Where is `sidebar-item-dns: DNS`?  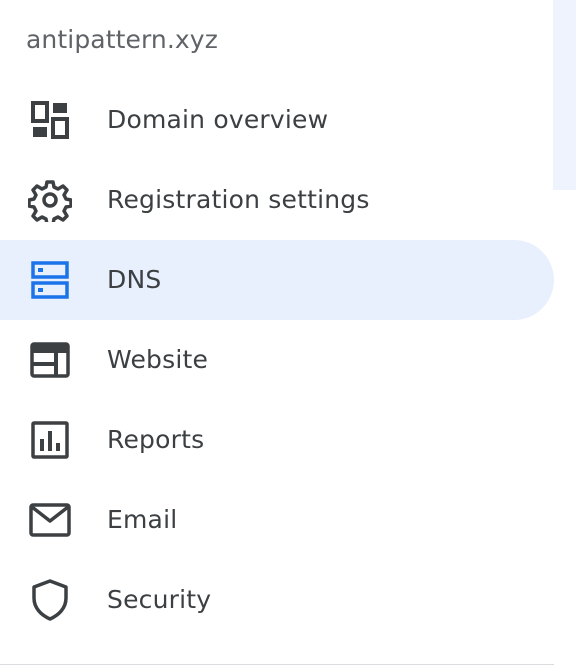
sidebar-item-dns: DNS is located at coordinates (277, 280).